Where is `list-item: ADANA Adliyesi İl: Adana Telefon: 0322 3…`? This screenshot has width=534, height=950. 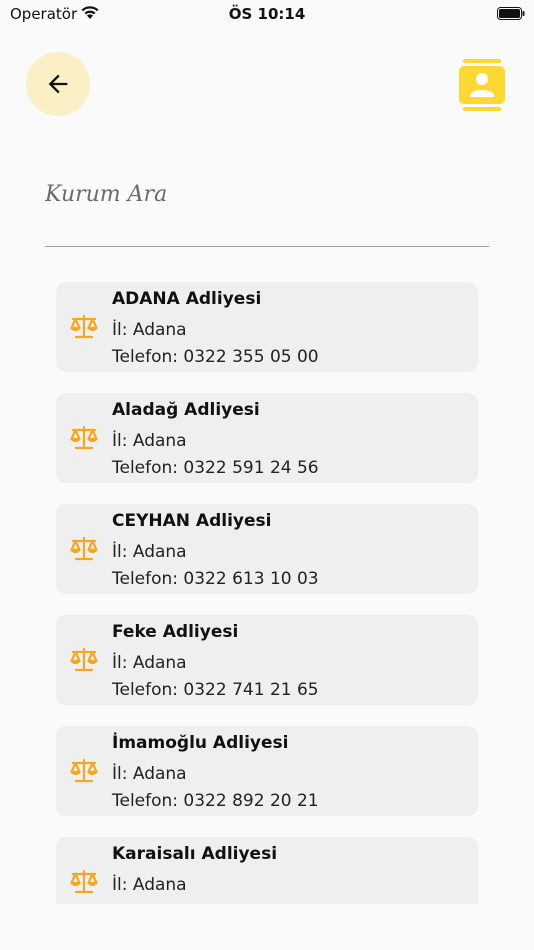 list-item: ADANA Adliyesi İl: Adana Telefon: 0322 3… is located at coordinates (267, 327).